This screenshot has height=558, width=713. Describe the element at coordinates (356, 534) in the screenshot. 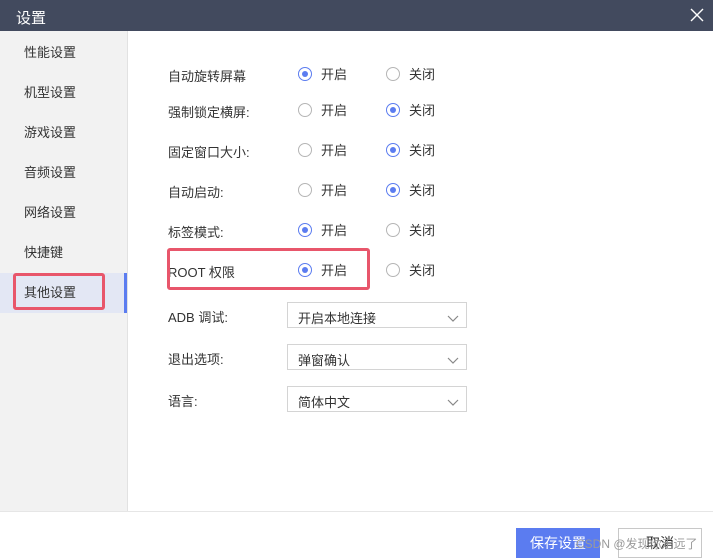

I see `footer: 保存设置 取消` at that location.